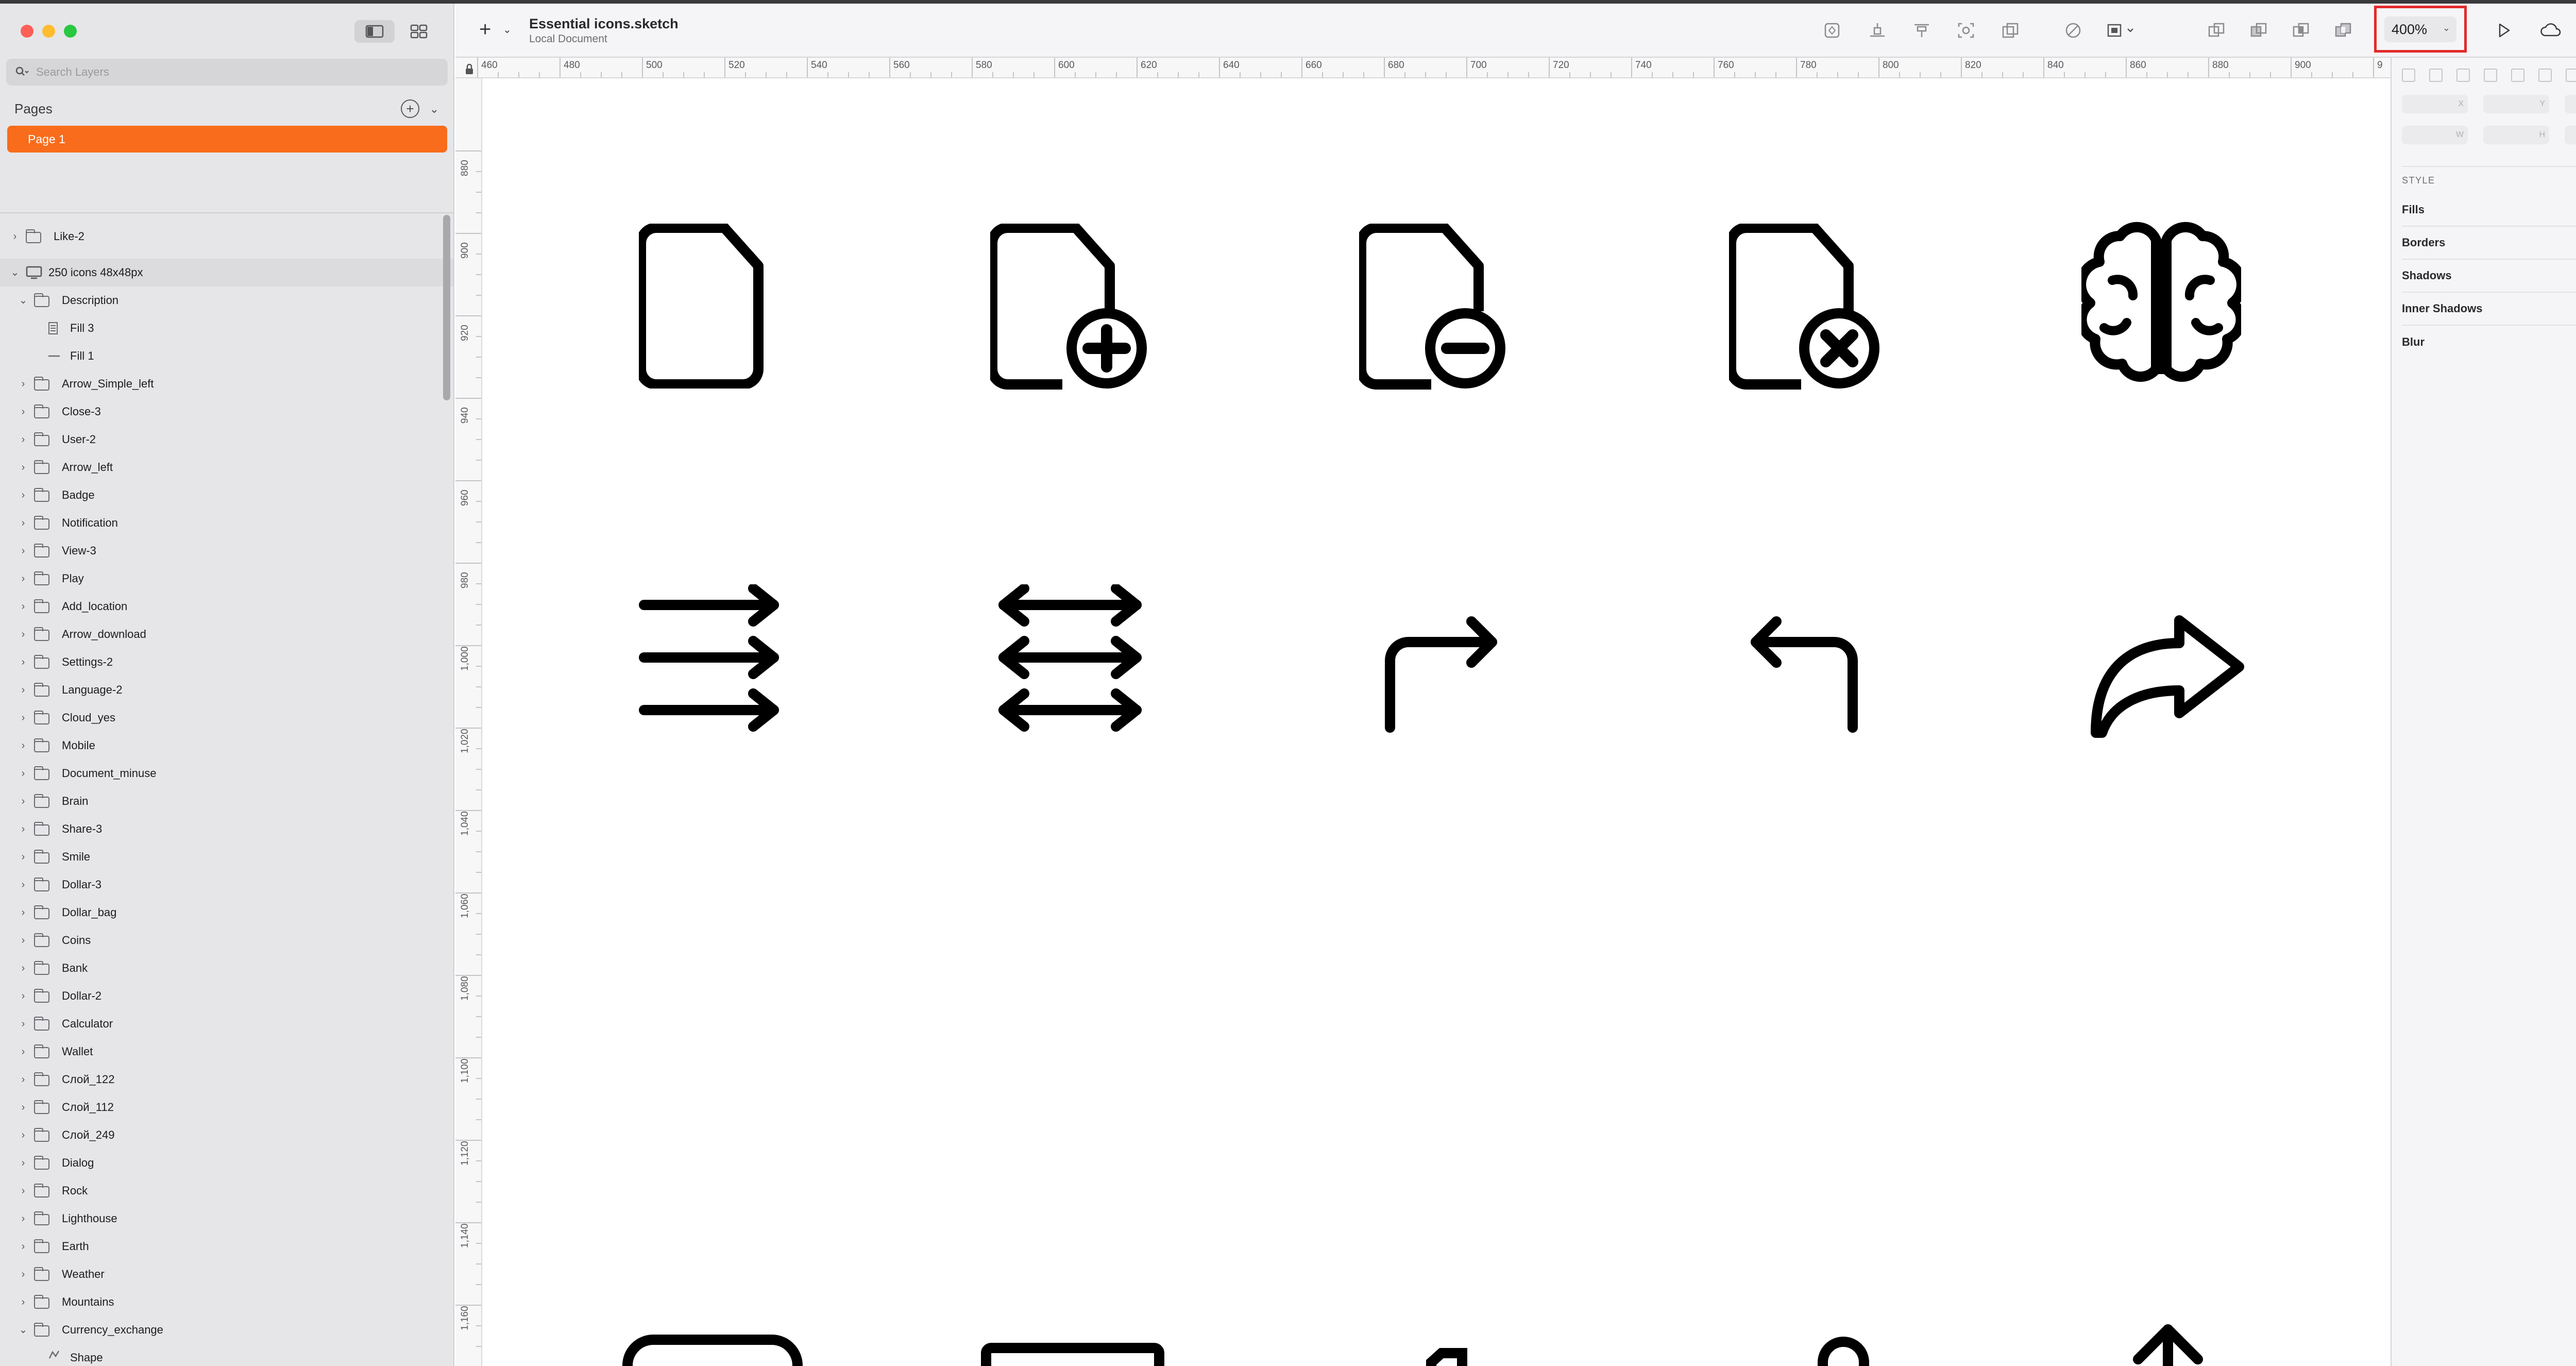  I want to click on page-item-page-1: Page 1, so click(227, 139).